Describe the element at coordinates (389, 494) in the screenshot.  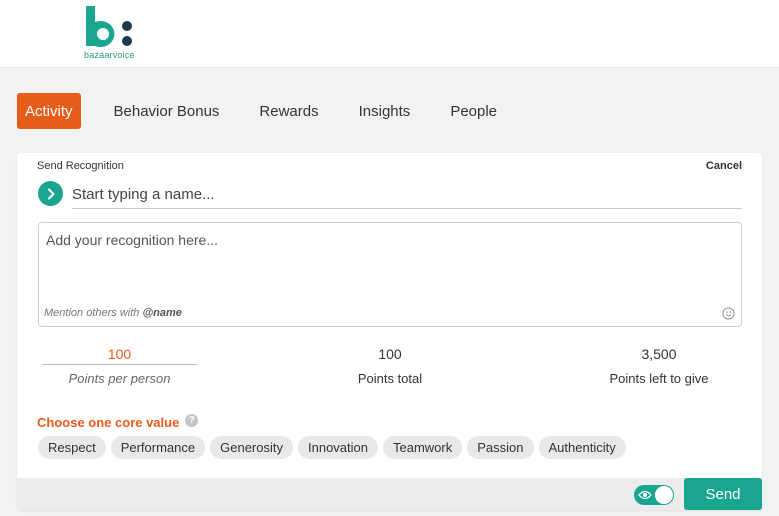
I see `card-footer: Send` at that location.